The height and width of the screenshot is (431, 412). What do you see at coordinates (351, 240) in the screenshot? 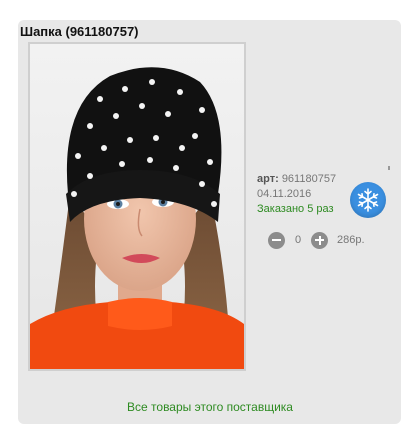
I see `price: 286р.` at bounding box center [351, 240].